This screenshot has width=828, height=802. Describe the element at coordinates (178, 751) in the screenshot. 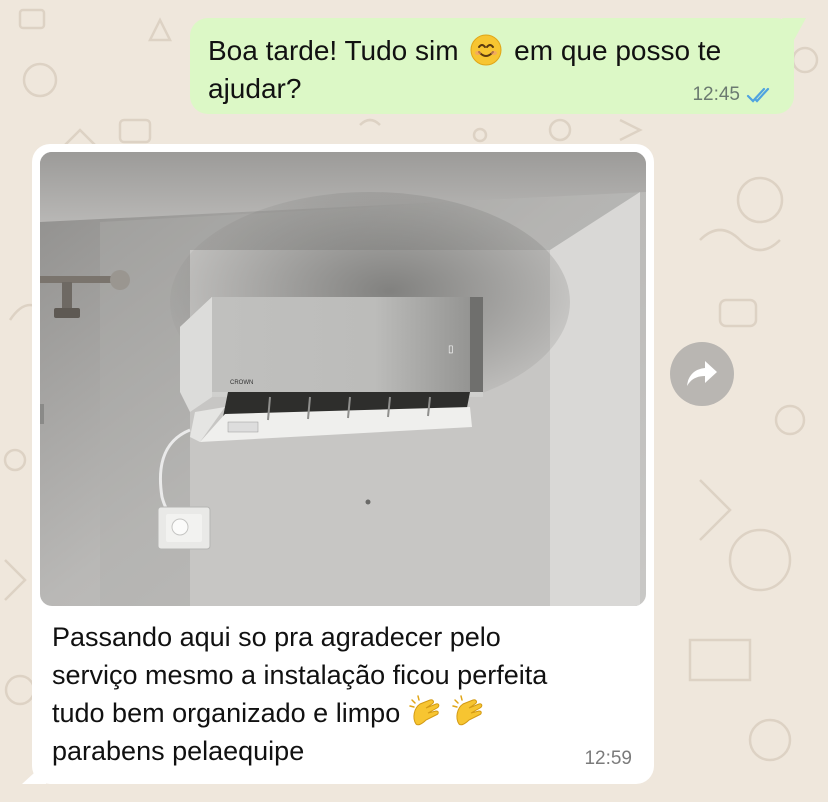

I see `incoming-text-line4: parabens pelaequipe` at that location.